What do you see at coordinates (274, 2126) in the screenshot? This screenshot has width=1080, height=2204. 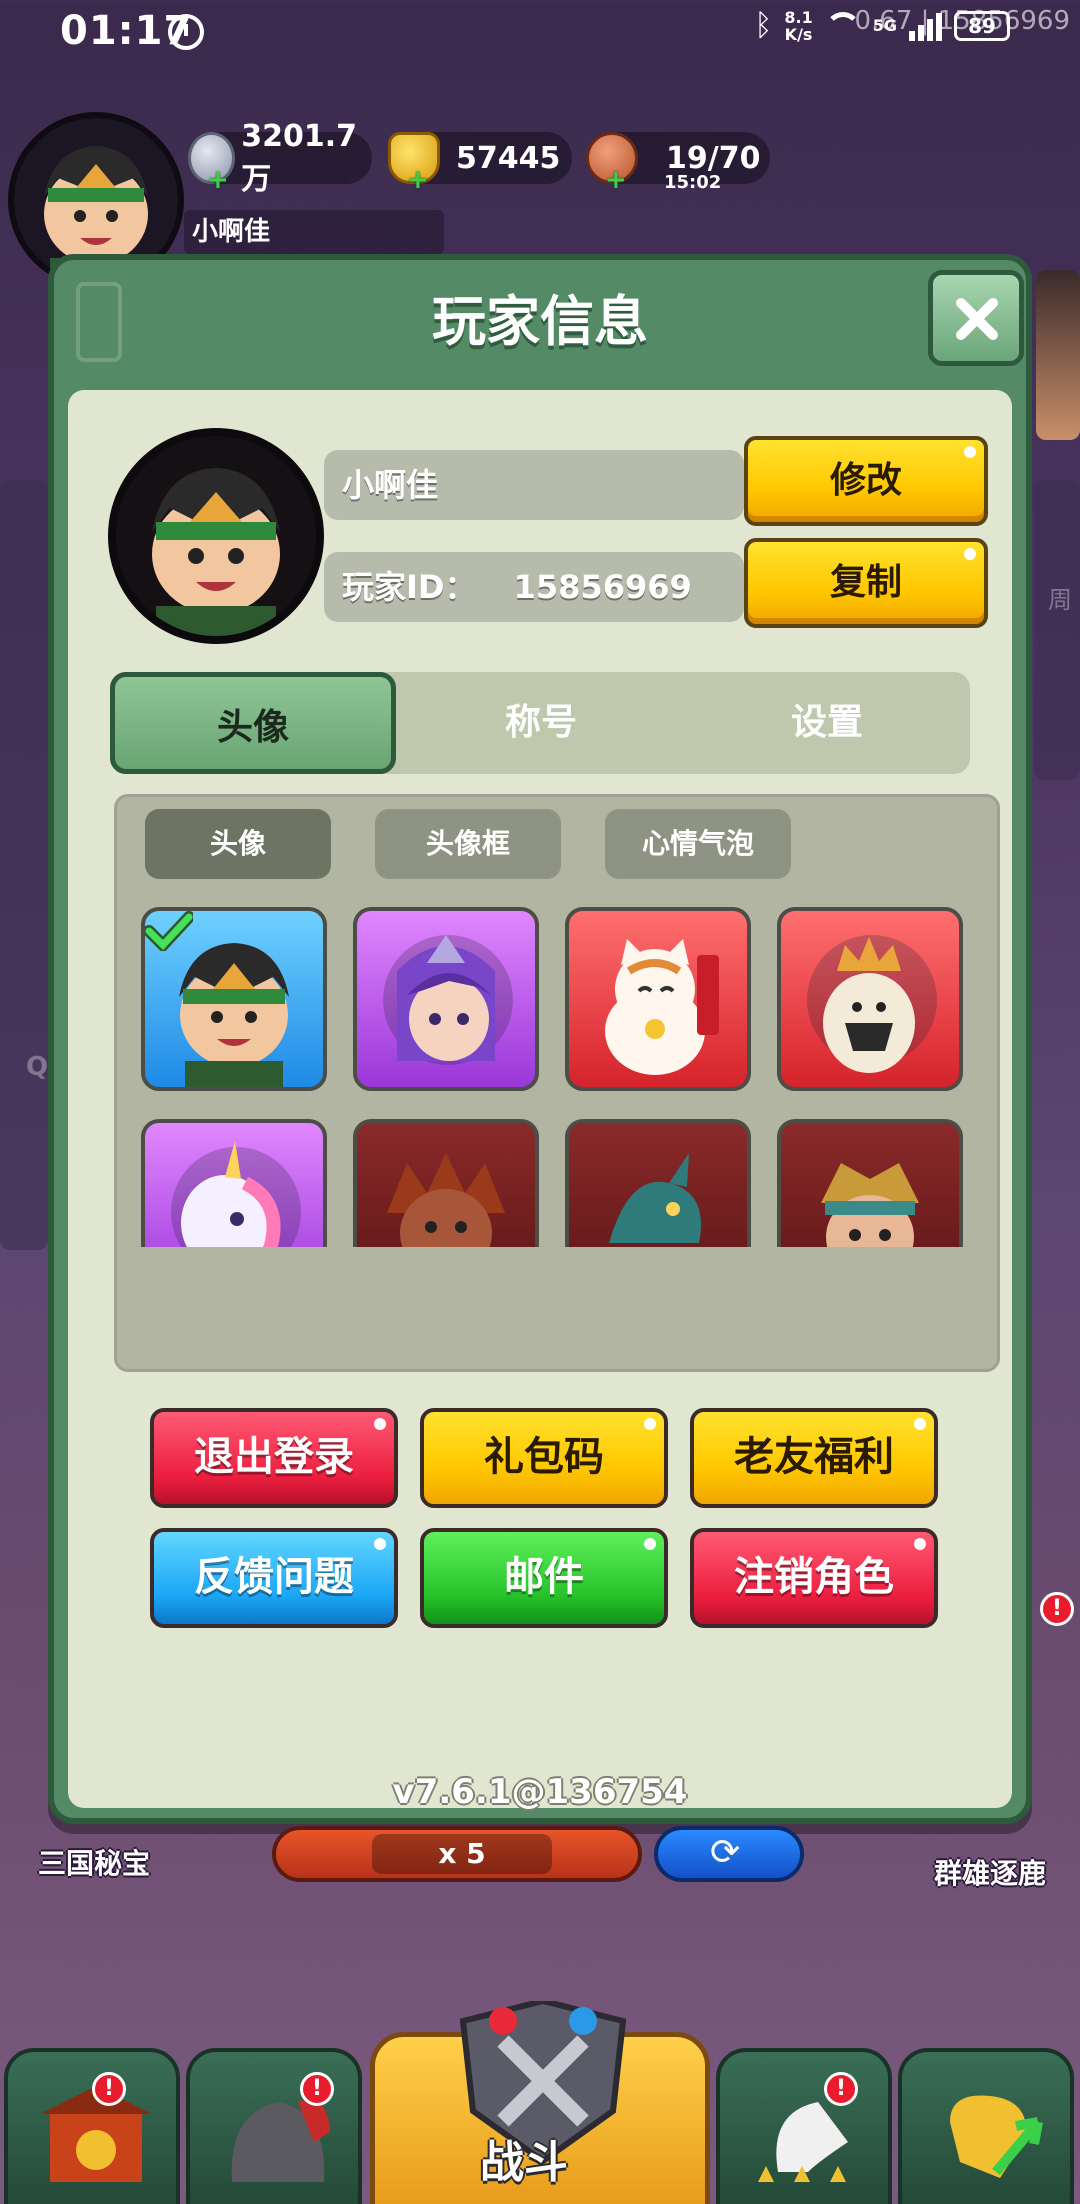 I see `nav-equipment: !` at bounding box center [274, 2126].